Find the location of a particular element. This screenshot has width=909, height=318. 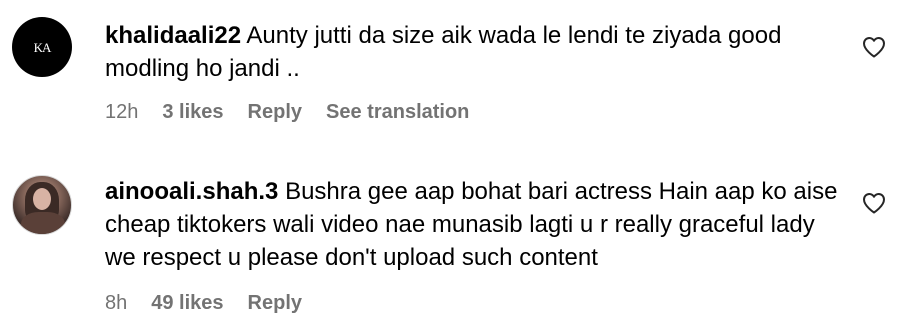

comment-timestamp: 12h is located at coordinates (121, 112).